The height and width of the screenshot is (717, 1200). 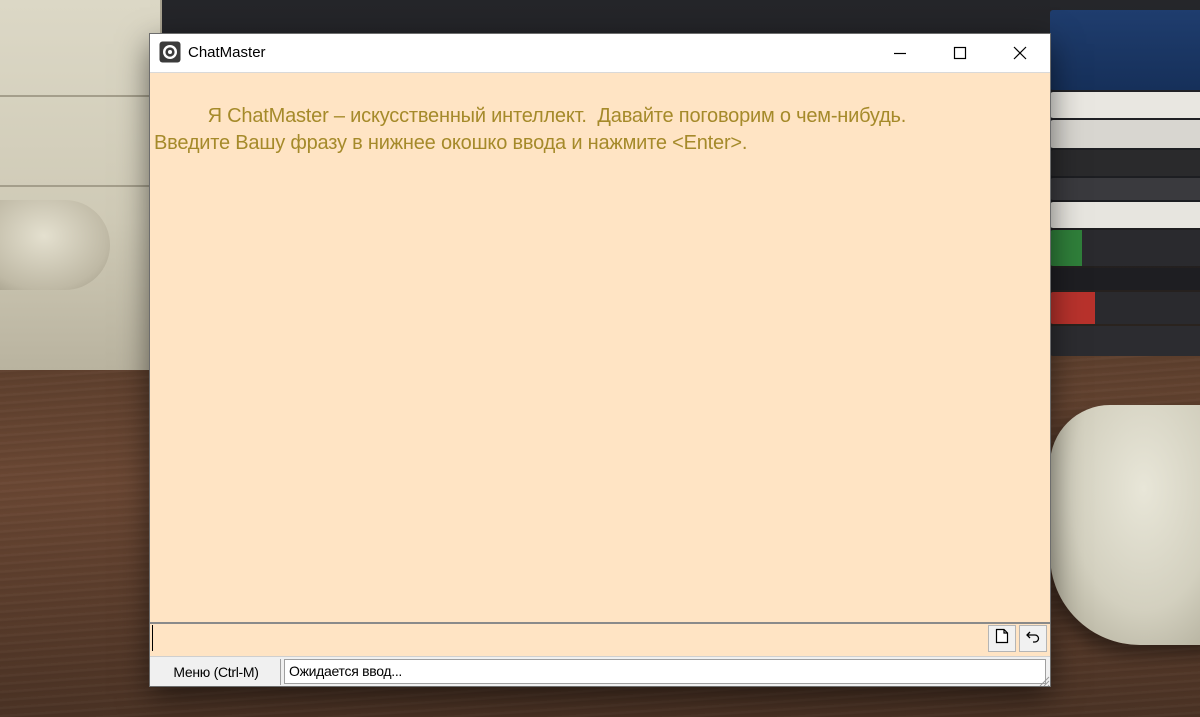 What do you see at coordinates (1043, 679) in the screenshot?
I see `resize-grip-icon` at bounding box center [1043, 679].